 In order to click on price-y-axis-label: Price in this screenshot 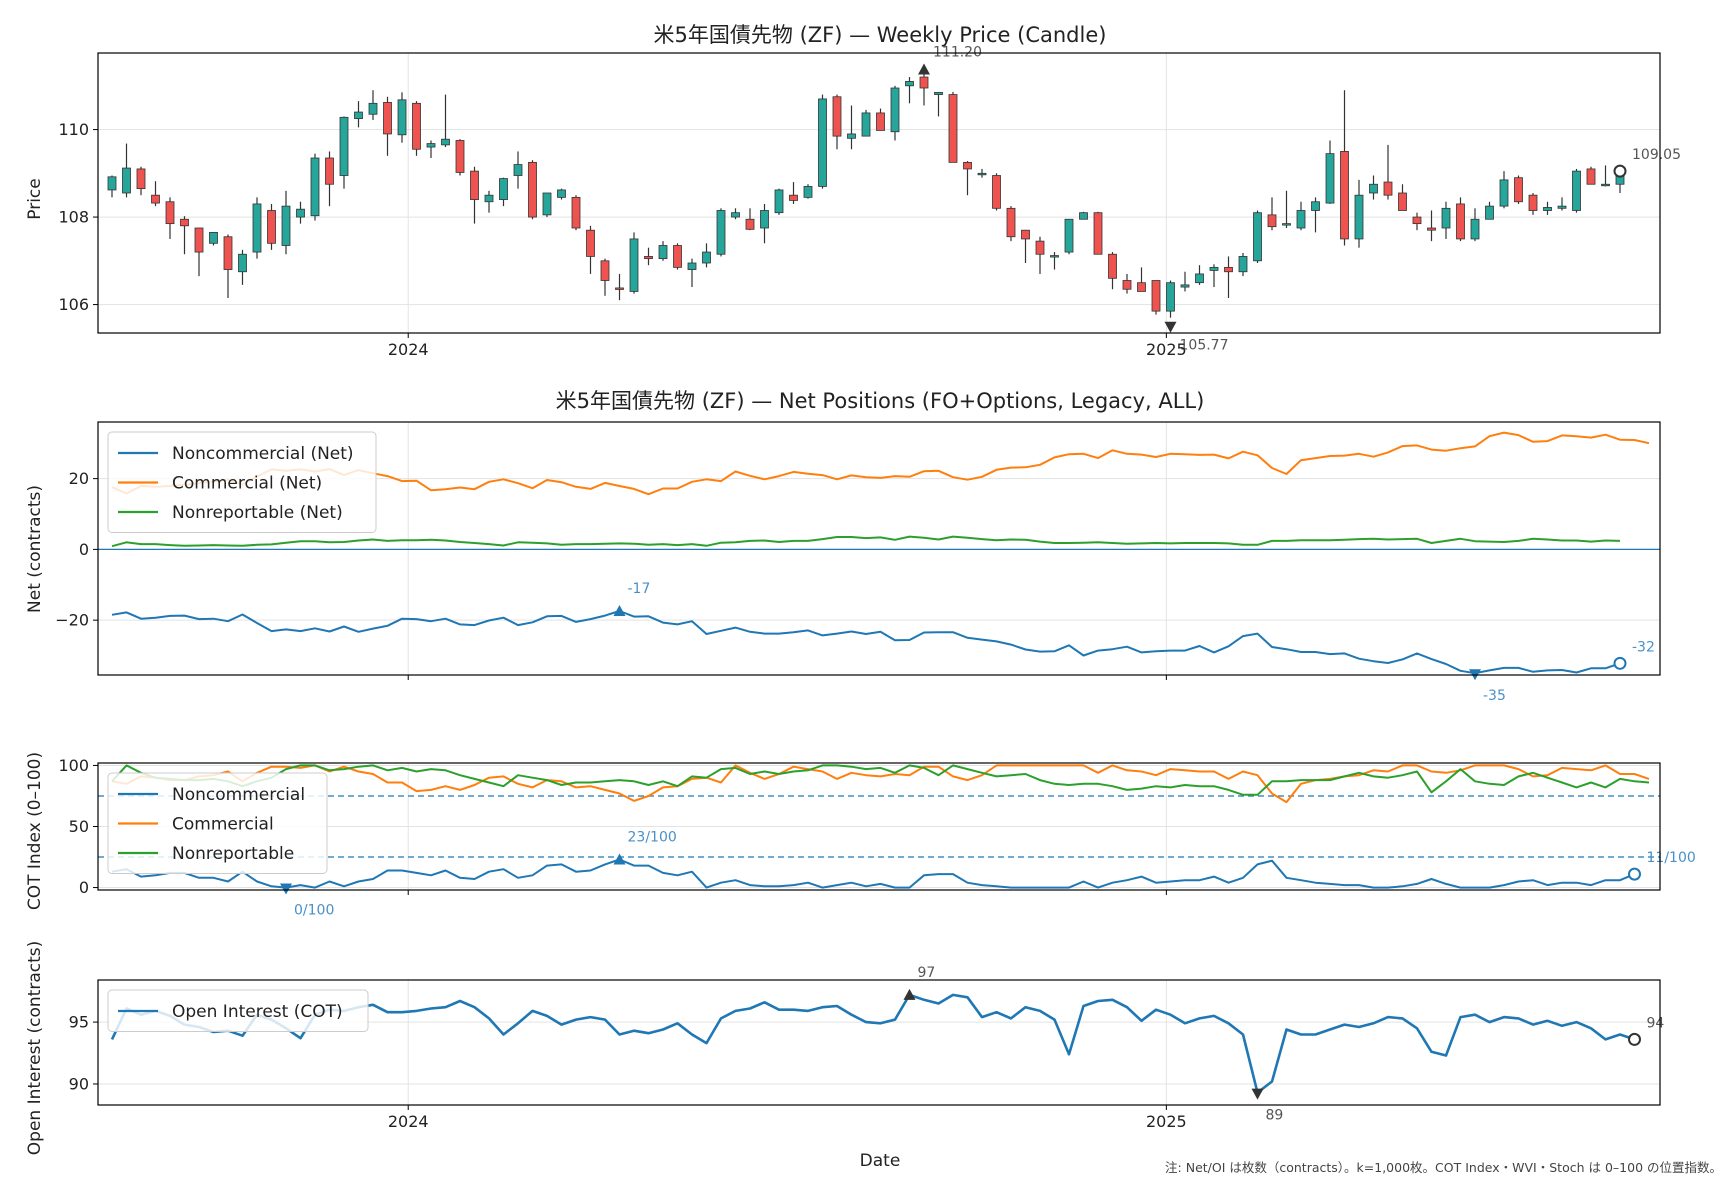, I will do `click(35, 198)`.